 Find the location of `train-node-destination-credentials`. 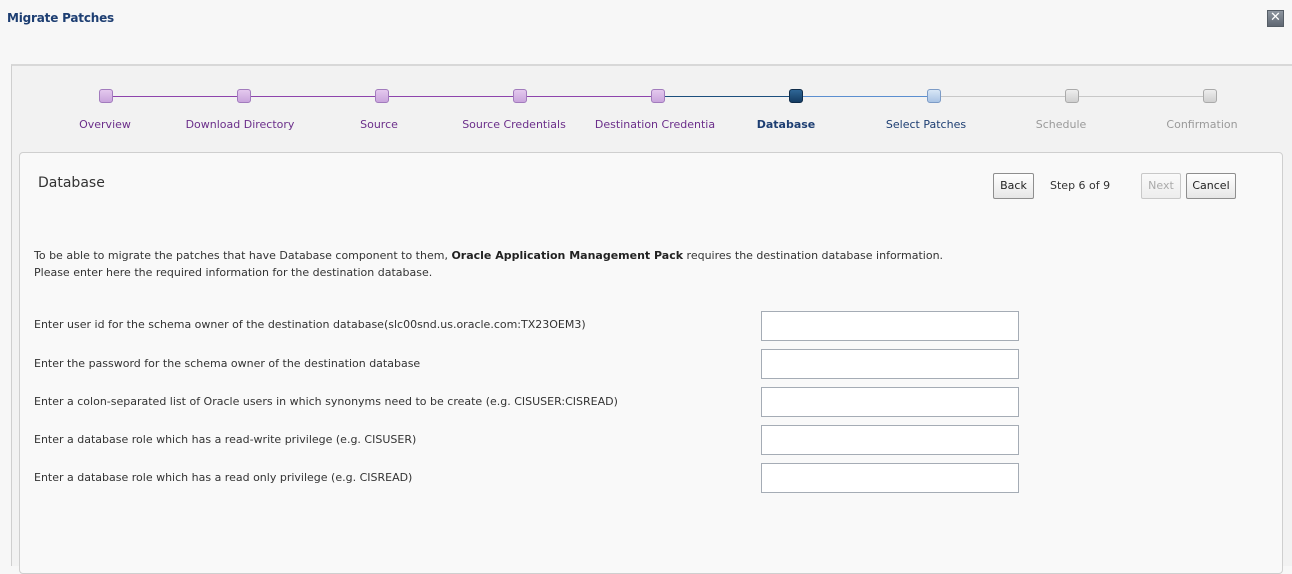

train-node-destination-credentials is located at coordinates (658, 96).